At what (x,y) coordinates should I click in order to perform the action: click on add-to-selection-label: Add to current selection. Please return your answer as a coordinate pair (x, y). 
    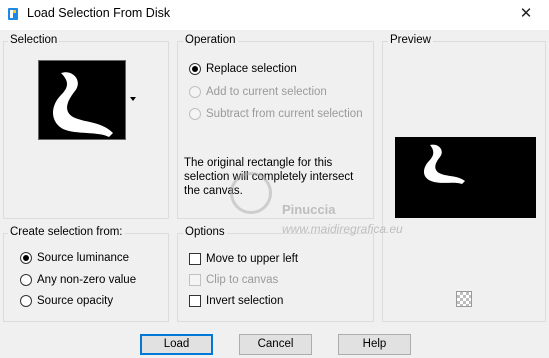
    Looking at the image, I should click on (266, 92).